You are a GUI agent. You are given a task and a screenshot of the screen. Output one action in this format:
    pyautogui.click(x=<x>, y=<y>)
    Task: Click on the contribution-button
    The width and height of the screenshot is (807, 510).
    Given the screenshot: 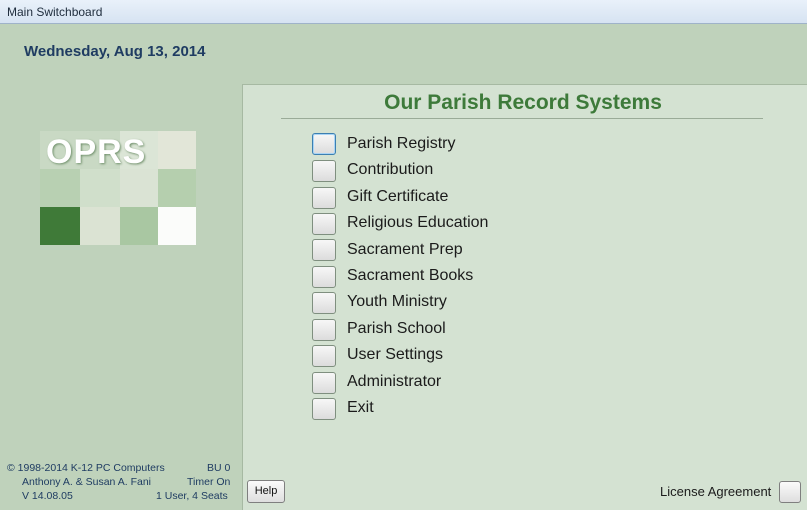 What is the action you would take?
    pyautogui.click(x=324, y=171)
    